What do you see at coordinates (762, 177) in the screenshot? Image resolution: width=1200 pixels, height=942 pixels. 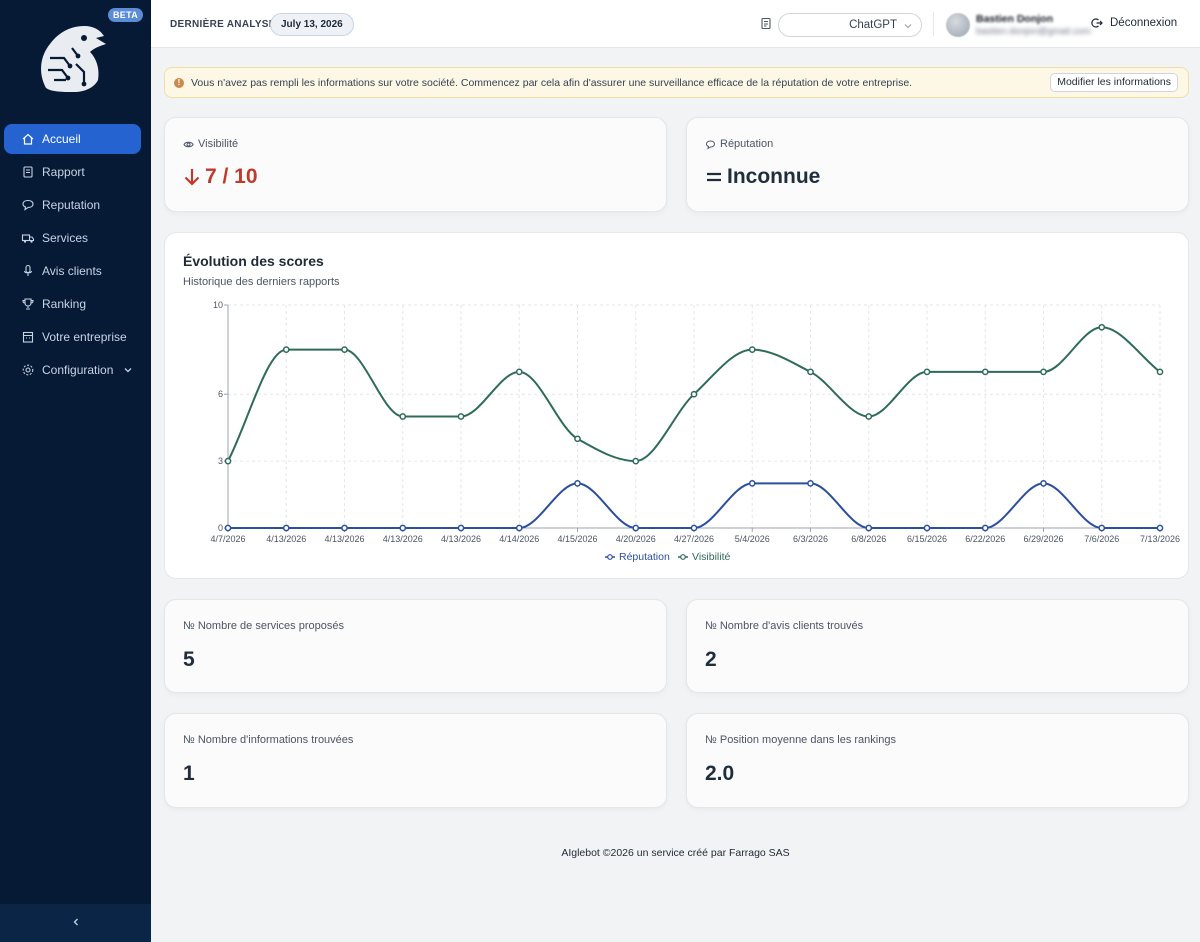 I see `reputation-value-row: Inconnue` at bounding box center [762, 177].